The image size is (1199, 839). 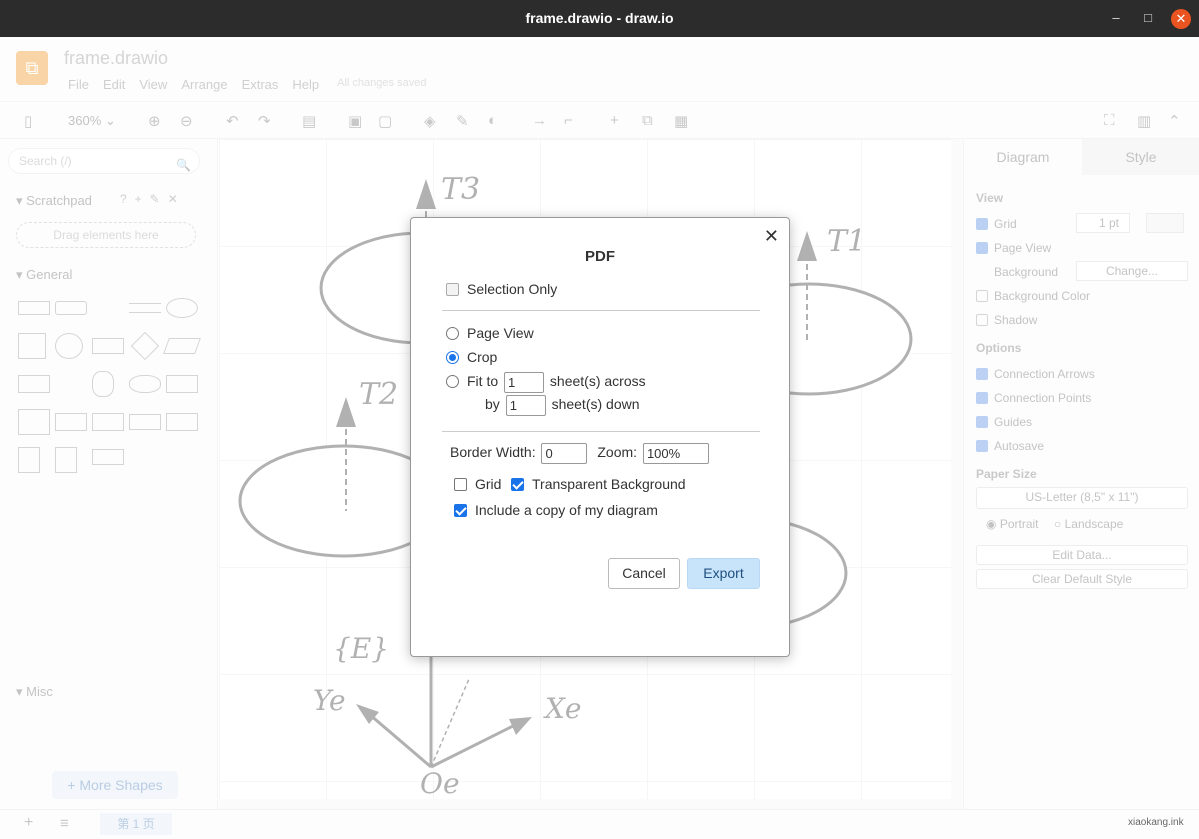 I want to click on shape-hexagon, so click(x=34, y=384).